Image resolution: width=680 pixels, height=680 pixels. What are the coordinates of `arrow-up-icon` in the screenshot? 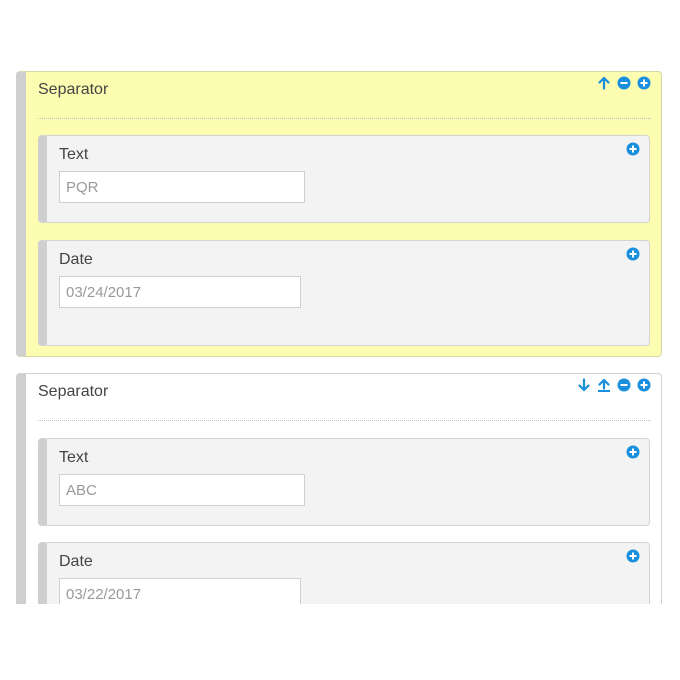 It's located at (604, 83).